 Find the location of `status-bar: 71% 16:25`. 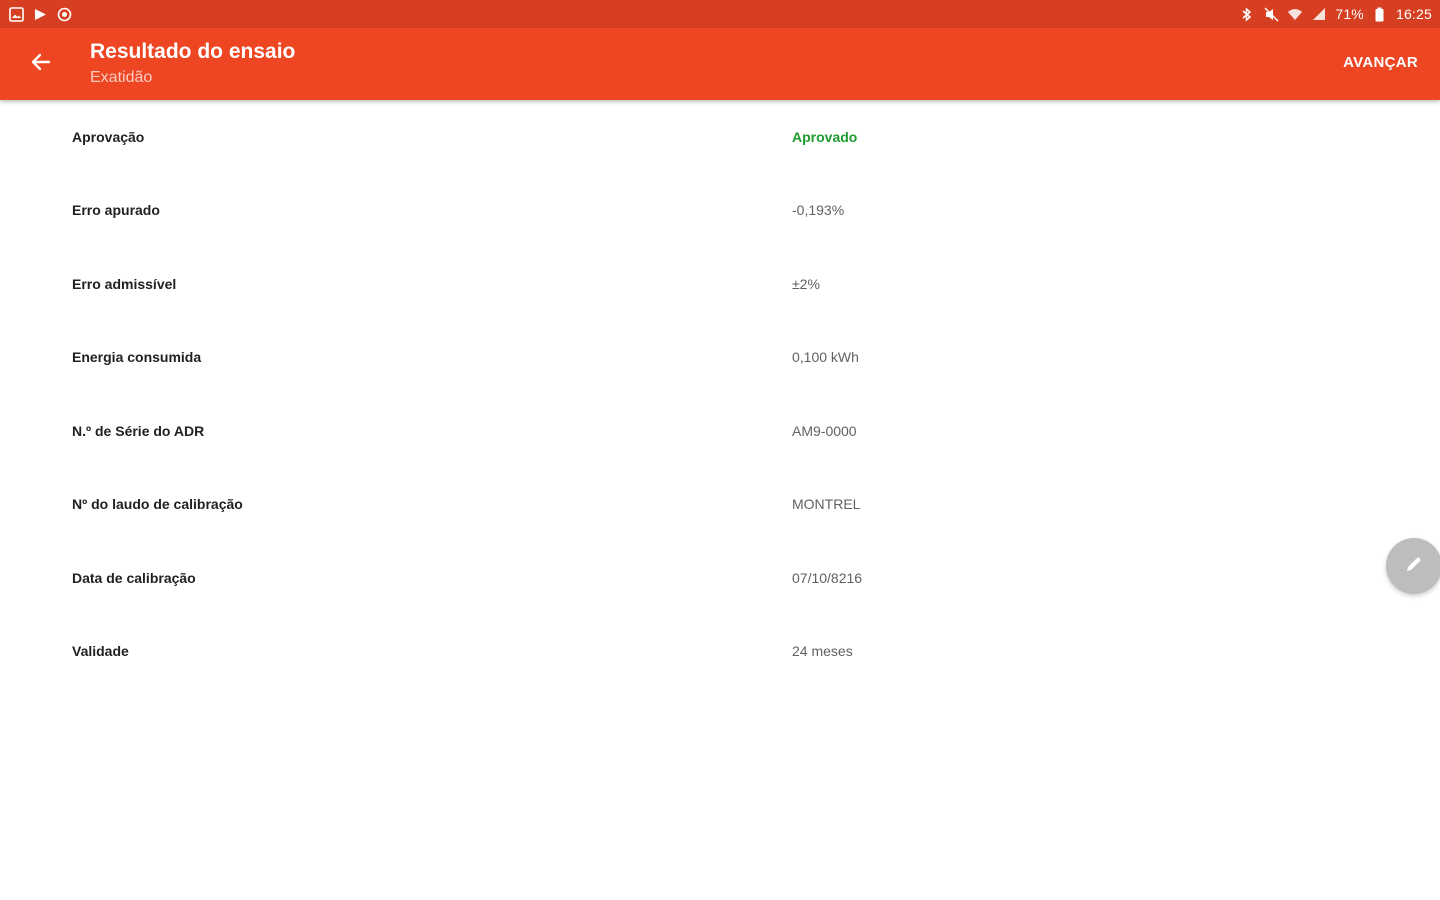

status-bar: 71% 16:25 is located at coordinates (720, 14).